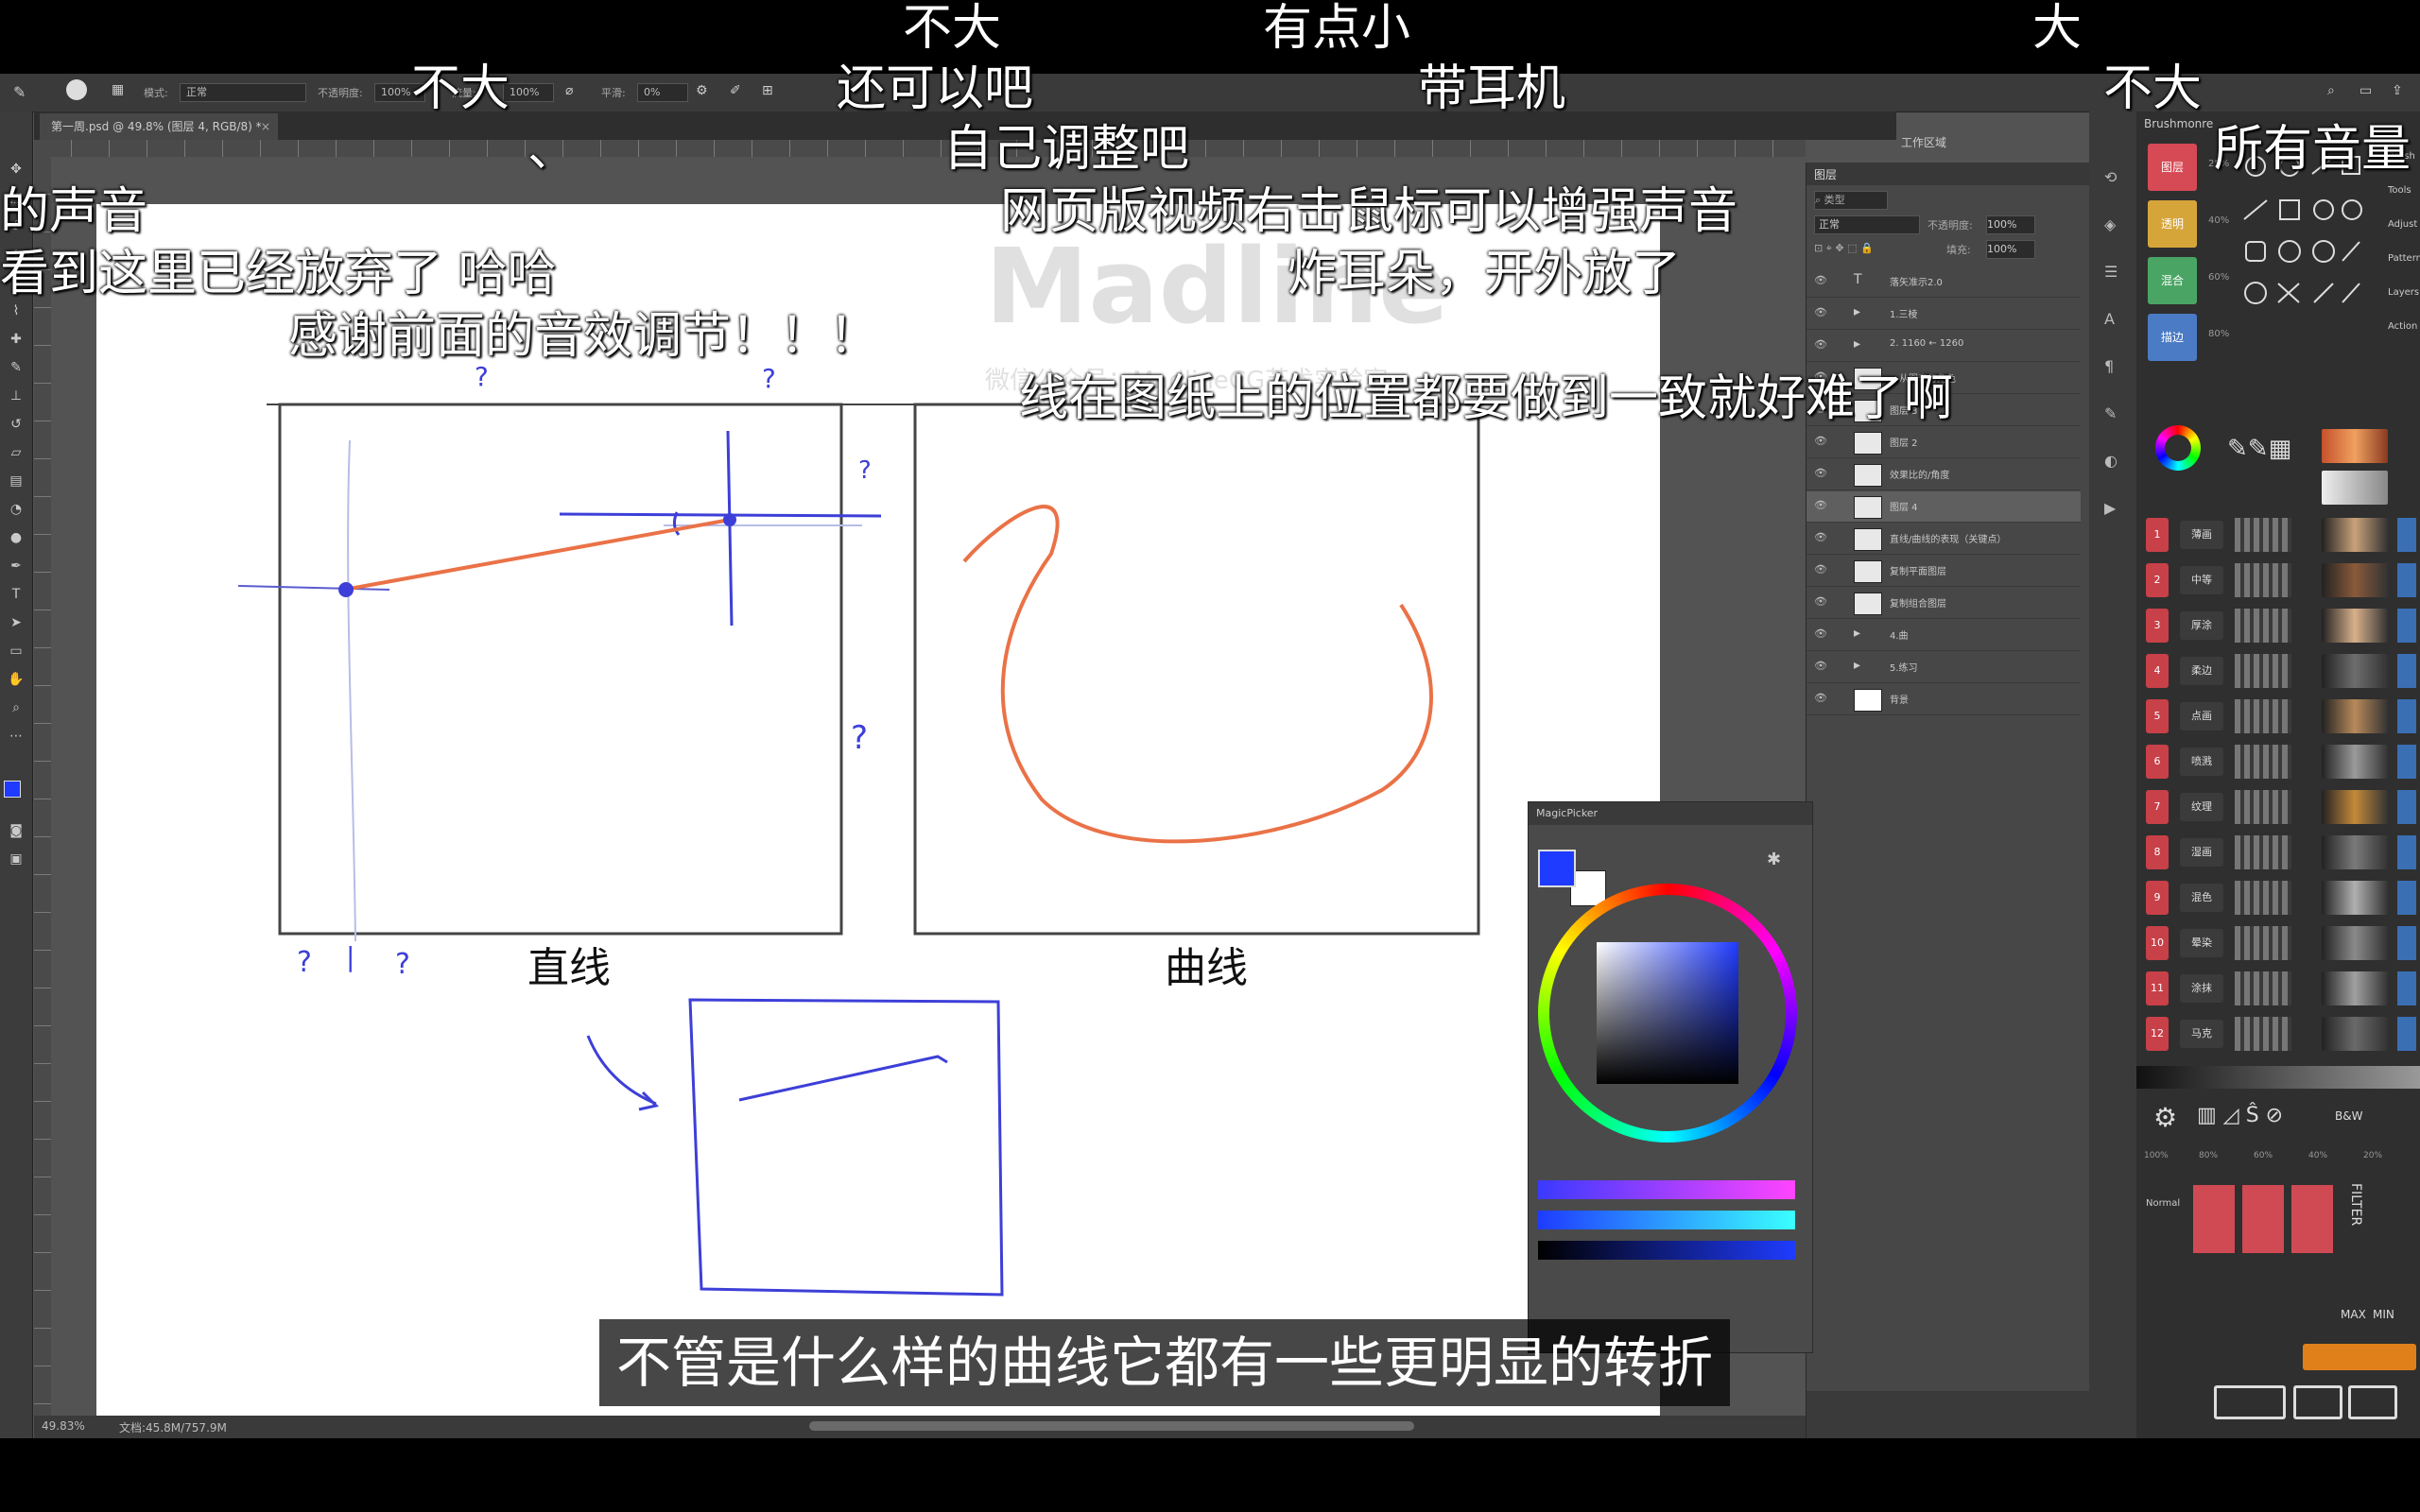  Describe the element at coordinates (2157, 671) in the screenshot. I see `preset-number: 4` at that location.